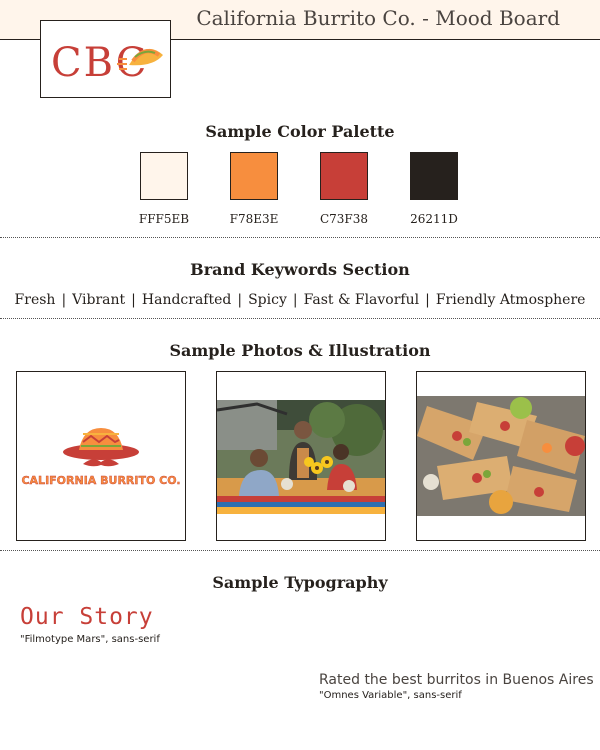  Describe the element at coordinates (344, 176) in the screenshot. I see `color-swatch-red` at that location.